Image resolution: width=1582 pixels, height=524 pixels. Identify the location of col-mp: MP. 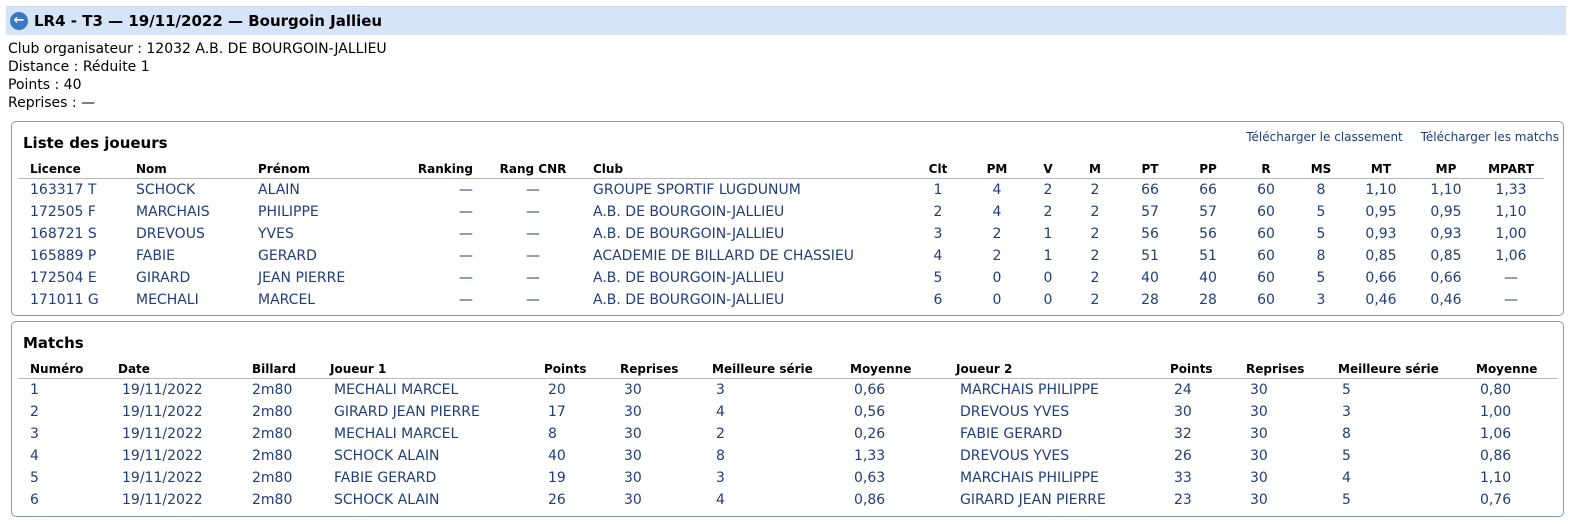
(1446, 169).